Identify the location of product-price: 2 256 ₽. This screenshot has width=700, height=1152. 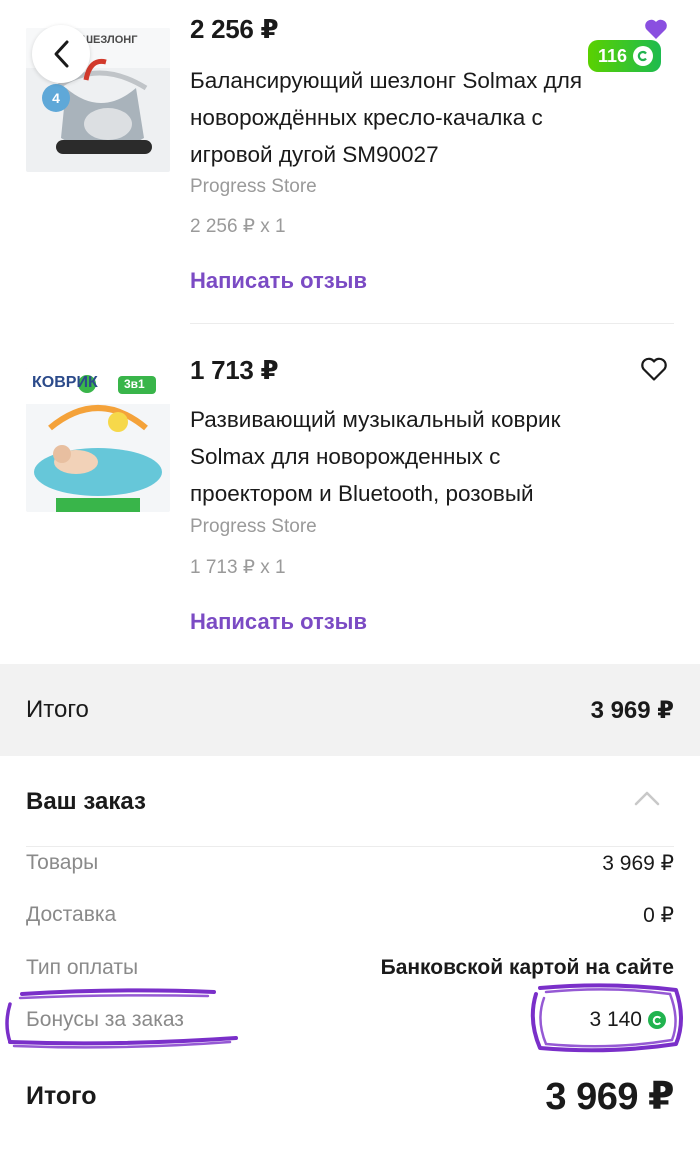
(234, 29).